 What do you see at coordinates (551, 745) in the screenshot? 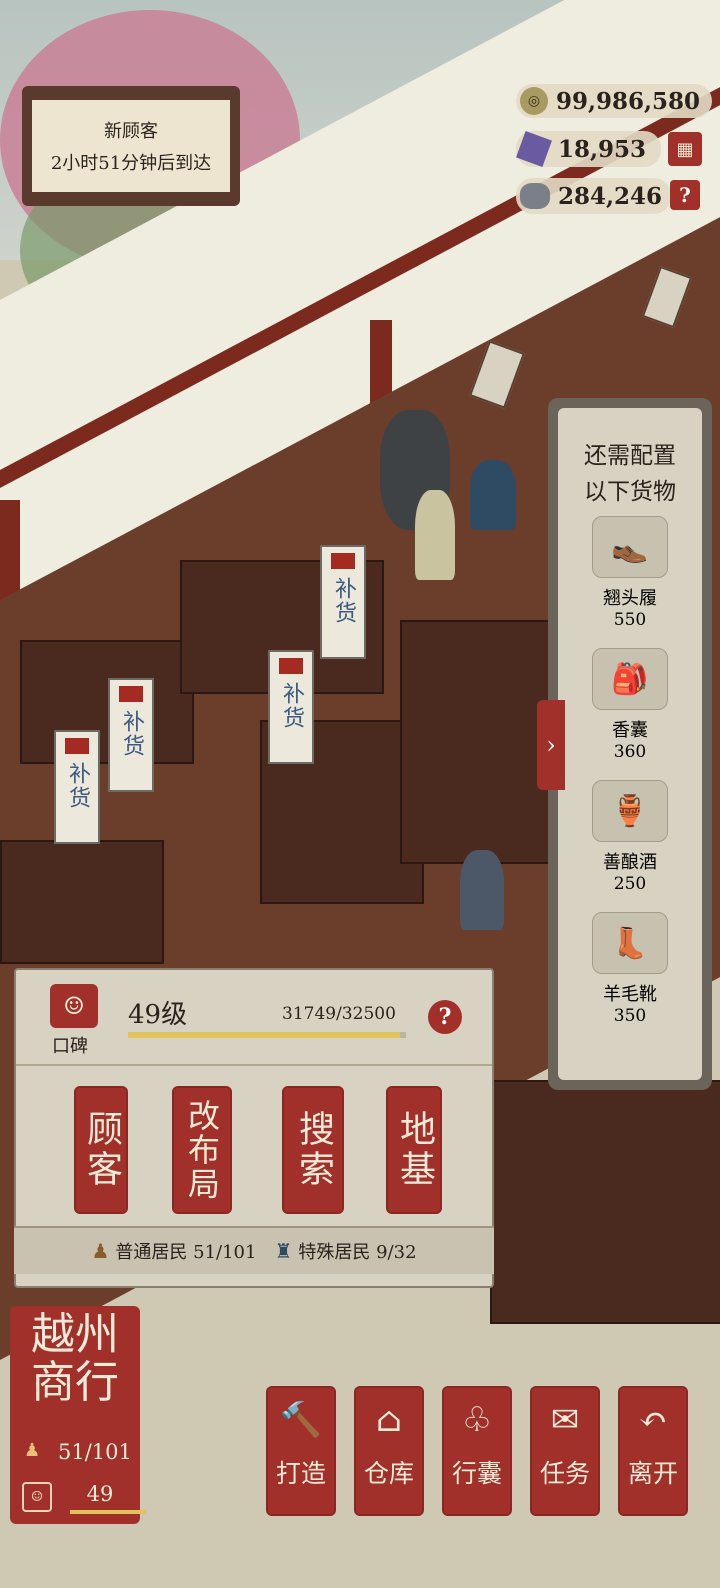
I see `collapse-panel-button: ›` at bounding box center [551, 745].